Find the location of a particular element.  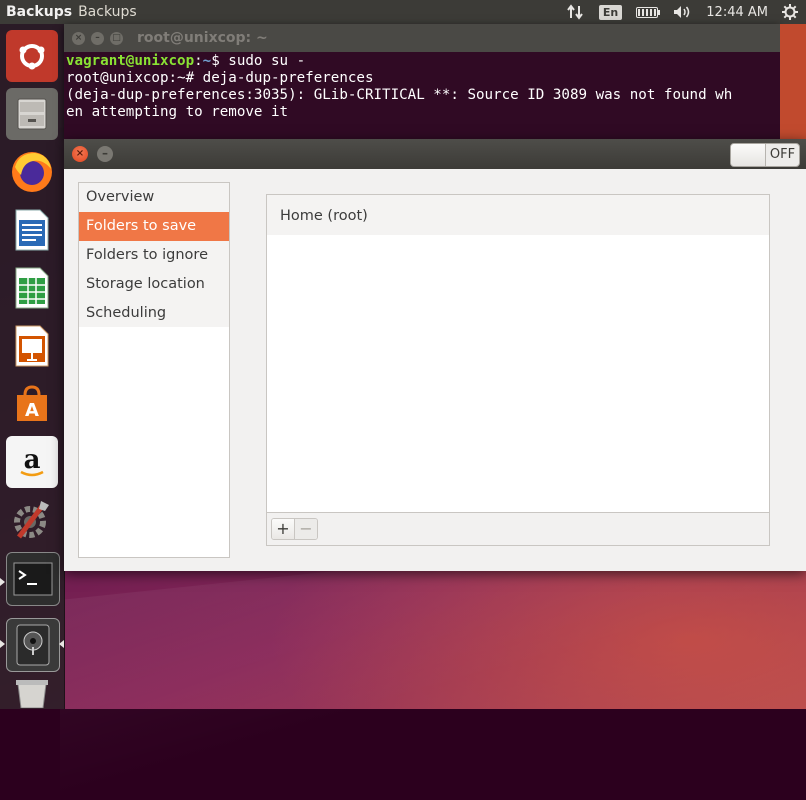

terminal-titlebar: × – □ root@unixcop: ~ is located at coordinates (422, 38).